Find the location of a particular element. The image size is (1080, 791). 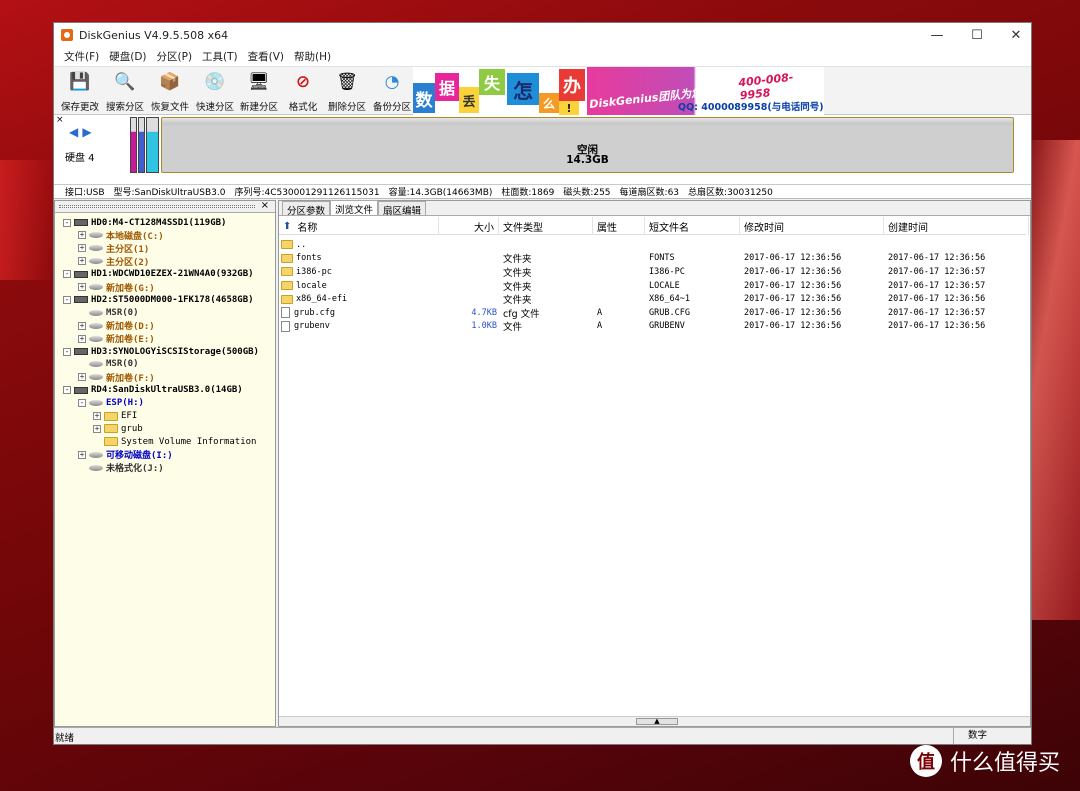

column-attr: 属性 is located at coordinates (619, 226).